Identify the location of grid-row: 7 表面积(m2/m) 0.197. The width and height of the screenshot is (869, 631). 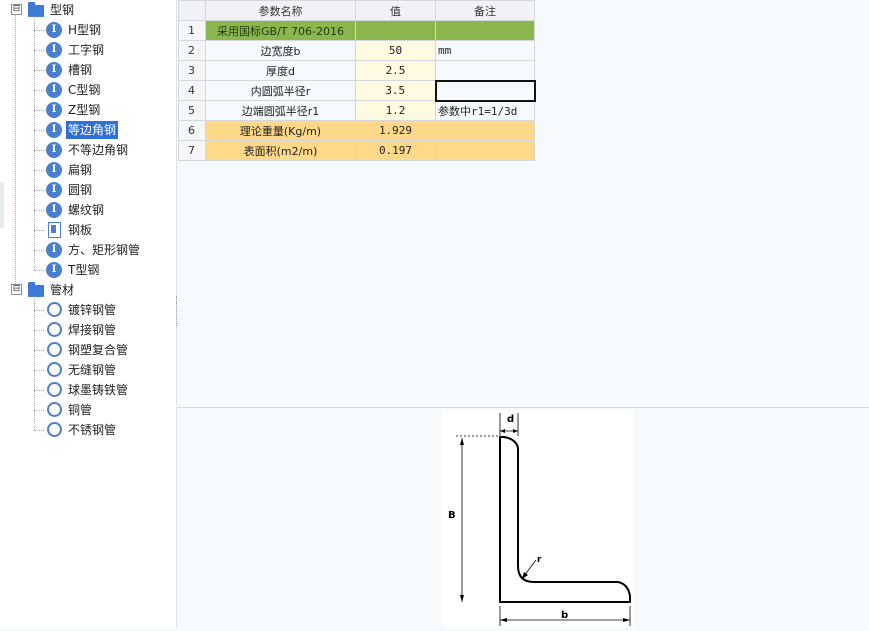
(356, 150).